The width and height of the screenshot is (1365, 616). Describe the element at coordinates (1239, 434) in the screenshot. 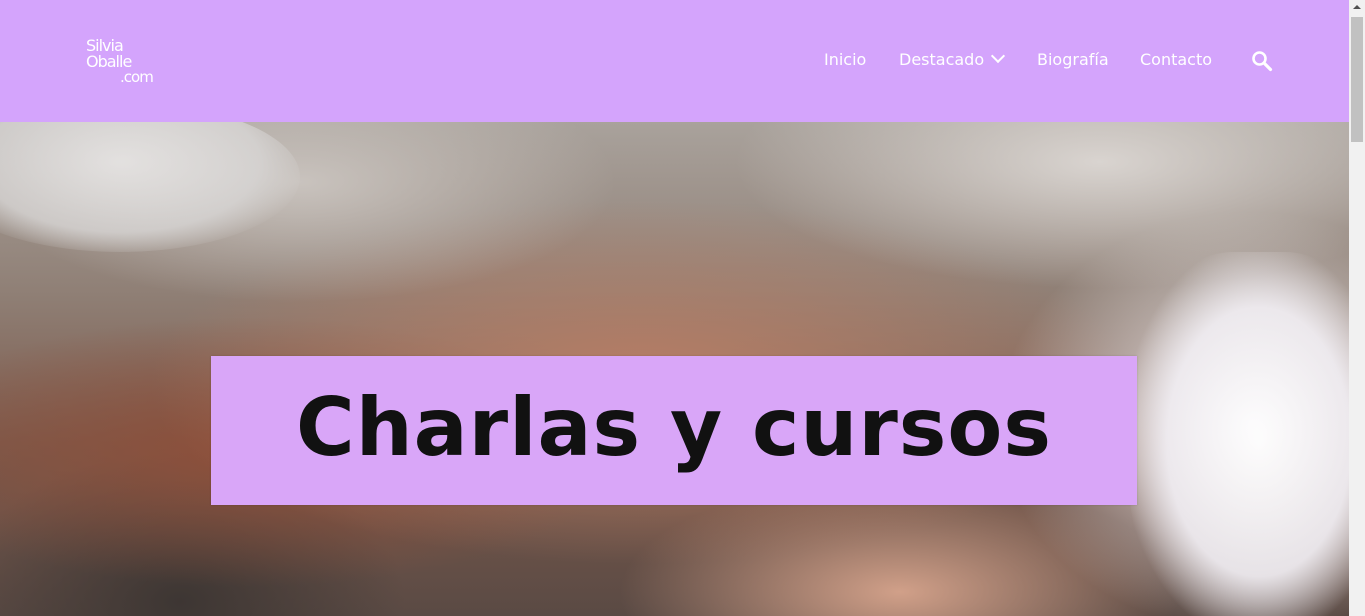

I see `hero-paper-shape` at that location.